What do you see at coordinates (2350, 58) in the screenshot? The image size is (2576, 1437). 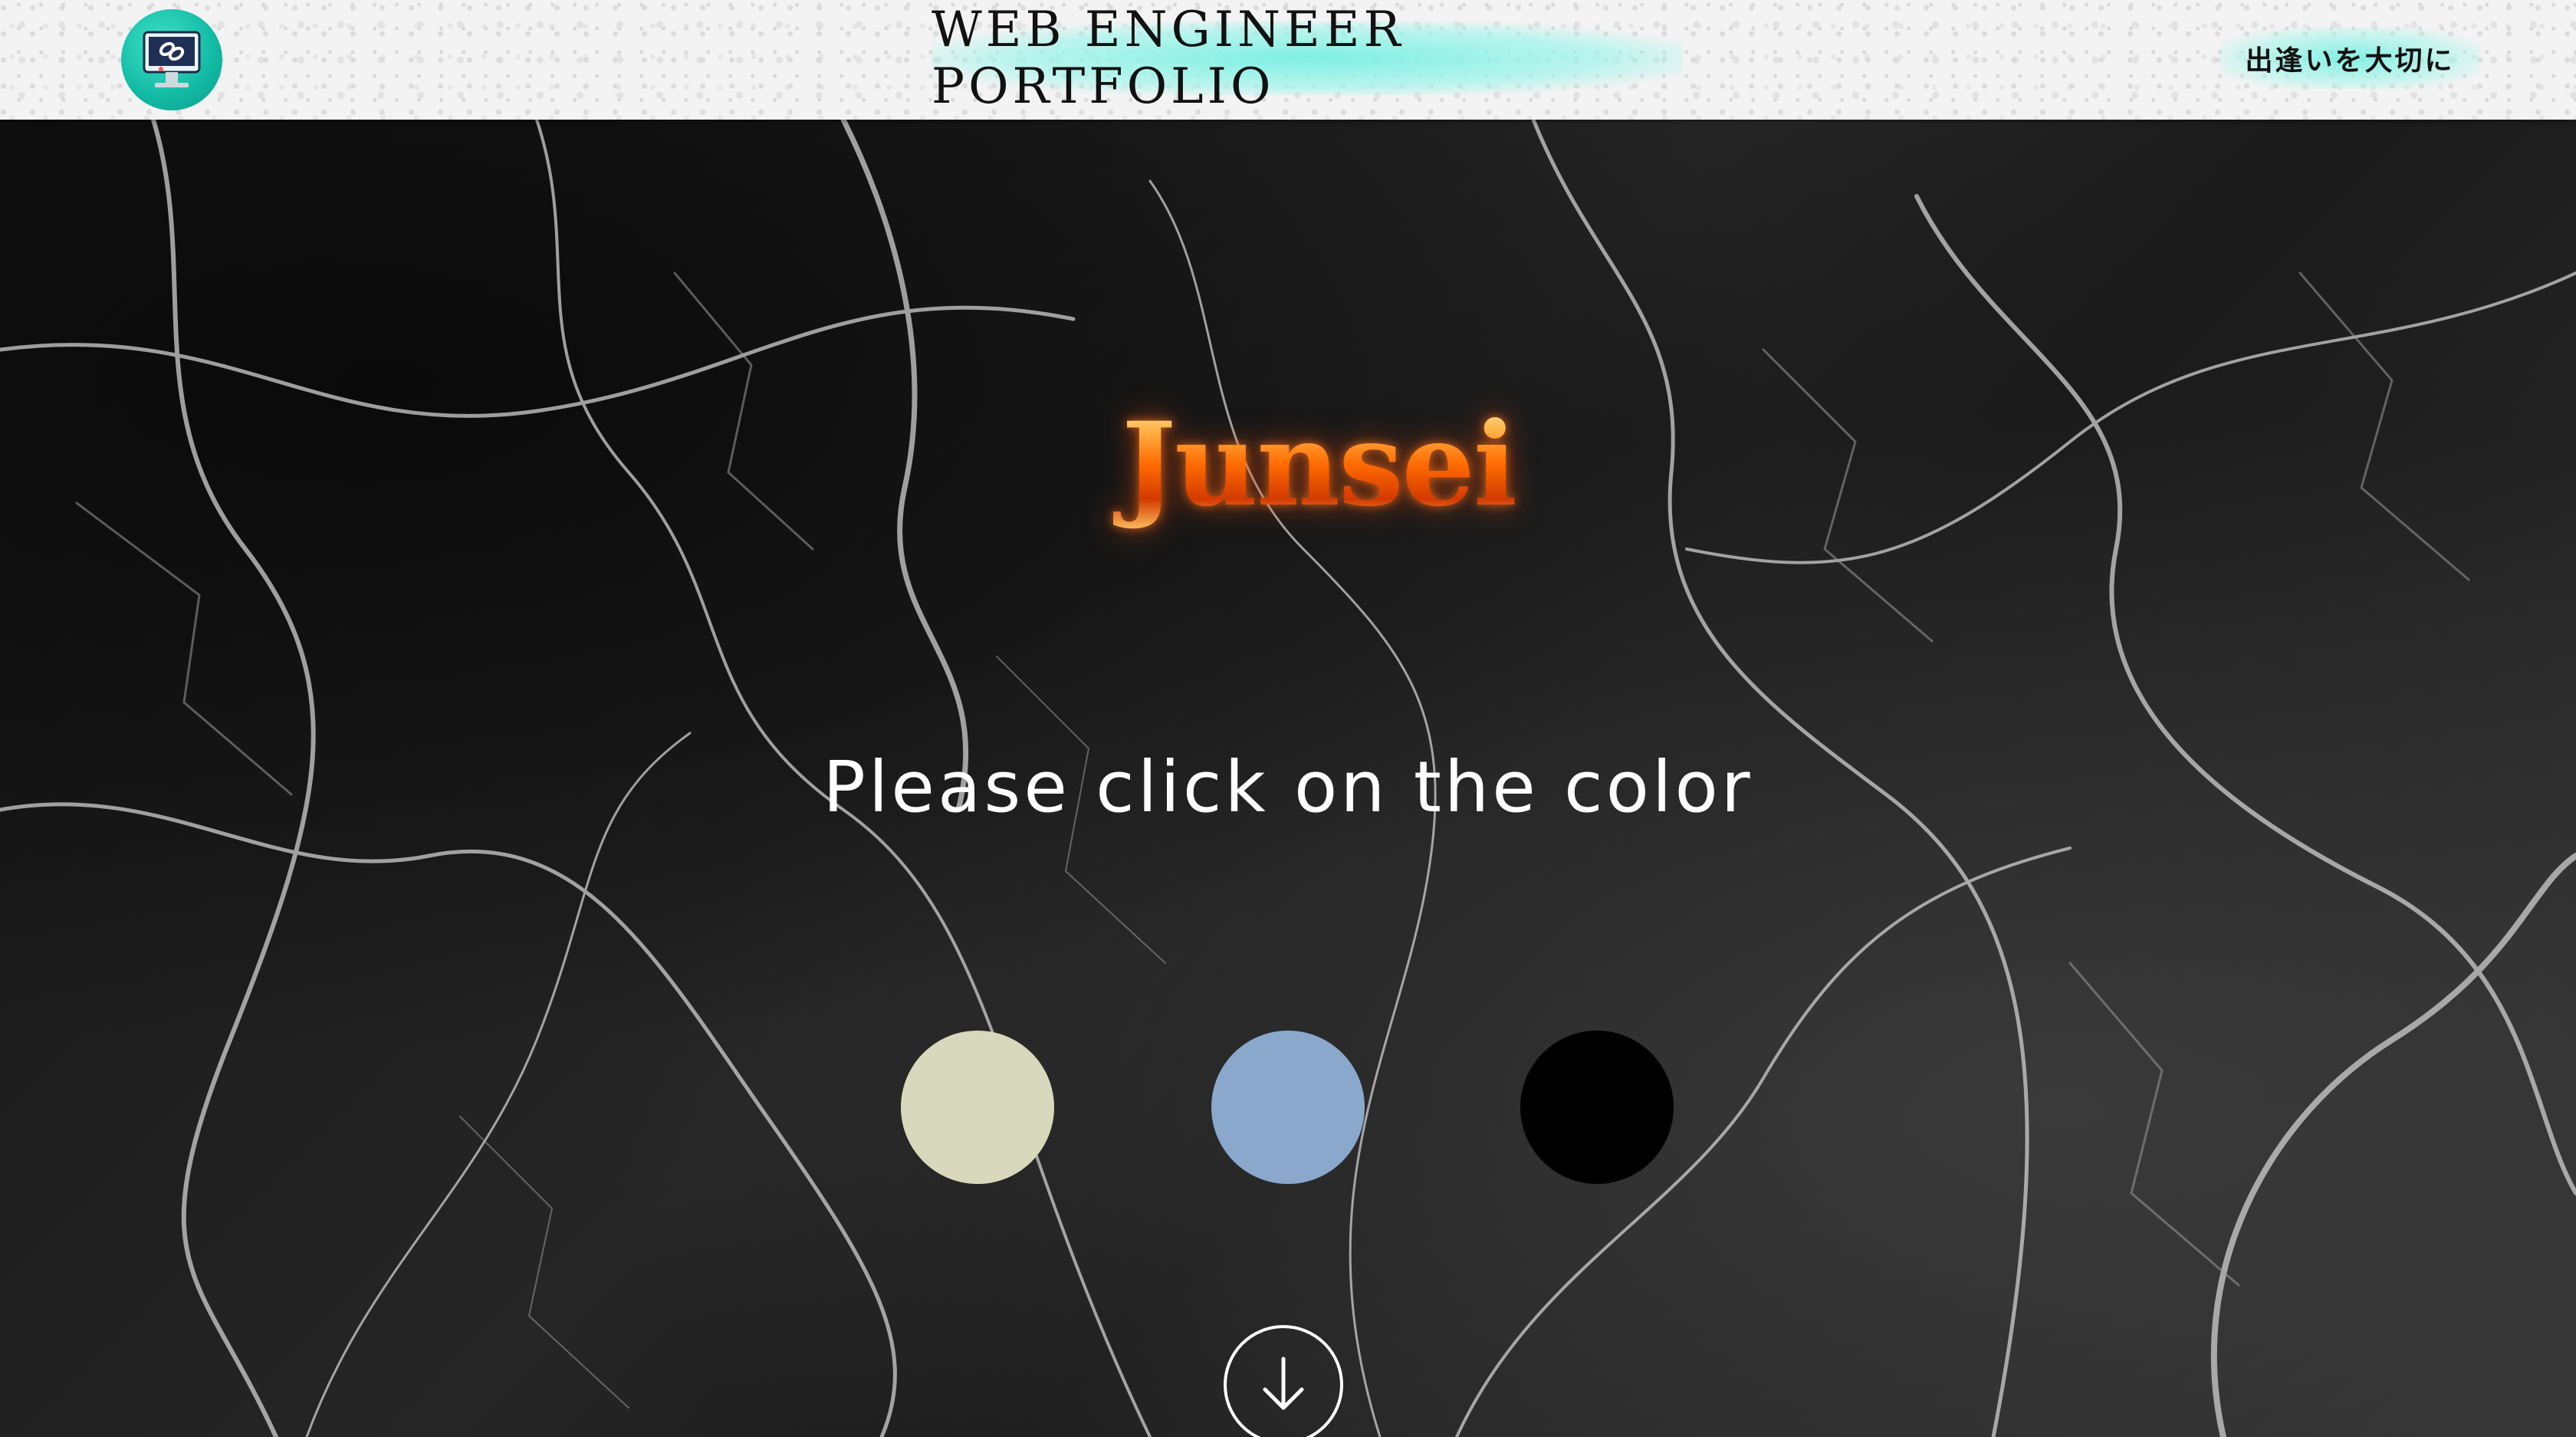 I see `tagline: 出逢いを大切に` at bounding box center [2350, 58].